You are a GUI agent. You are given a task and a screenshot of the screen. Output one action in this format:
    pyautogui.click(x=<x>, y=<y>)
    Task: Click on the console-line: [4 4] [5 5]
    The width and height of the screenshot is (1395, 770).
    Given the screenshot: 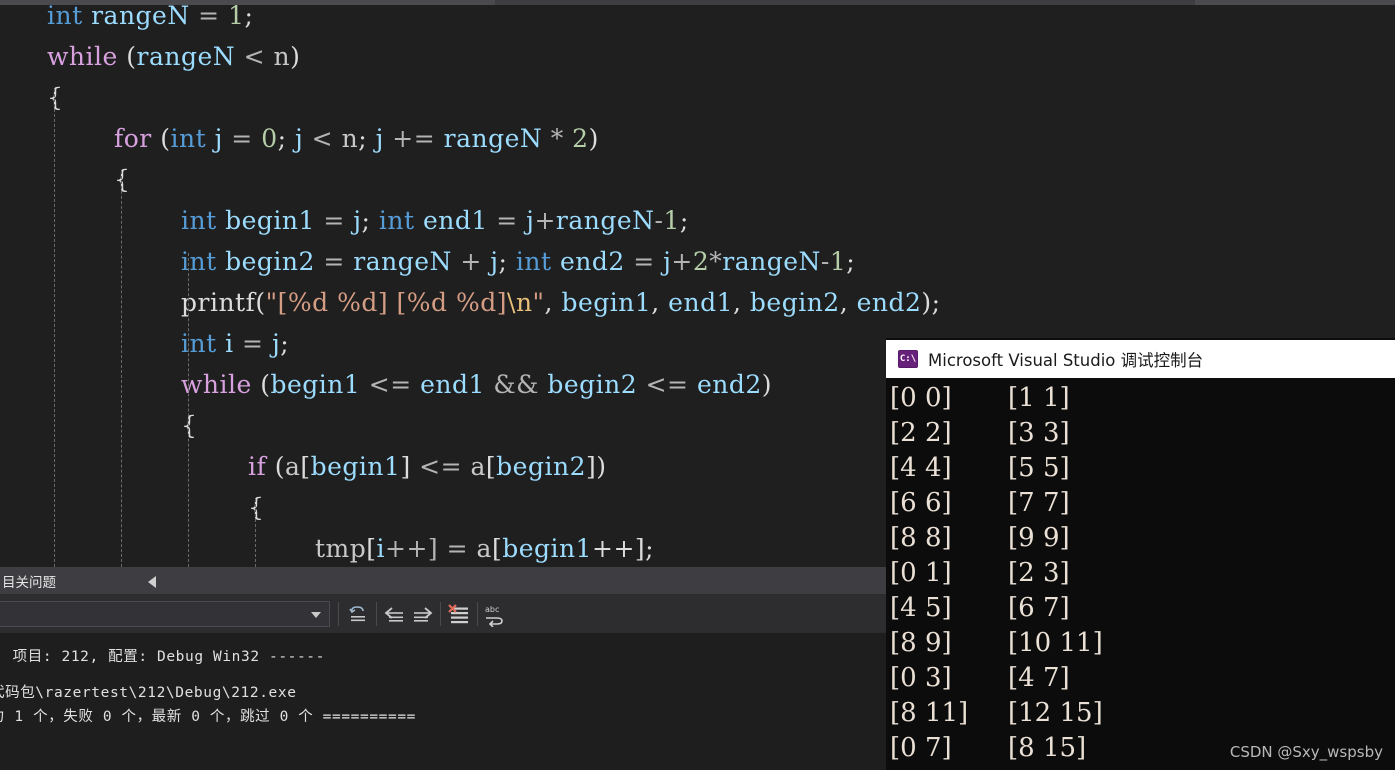 What is the action you would take?
    pyautogui.click(x=1142, y=467)
    